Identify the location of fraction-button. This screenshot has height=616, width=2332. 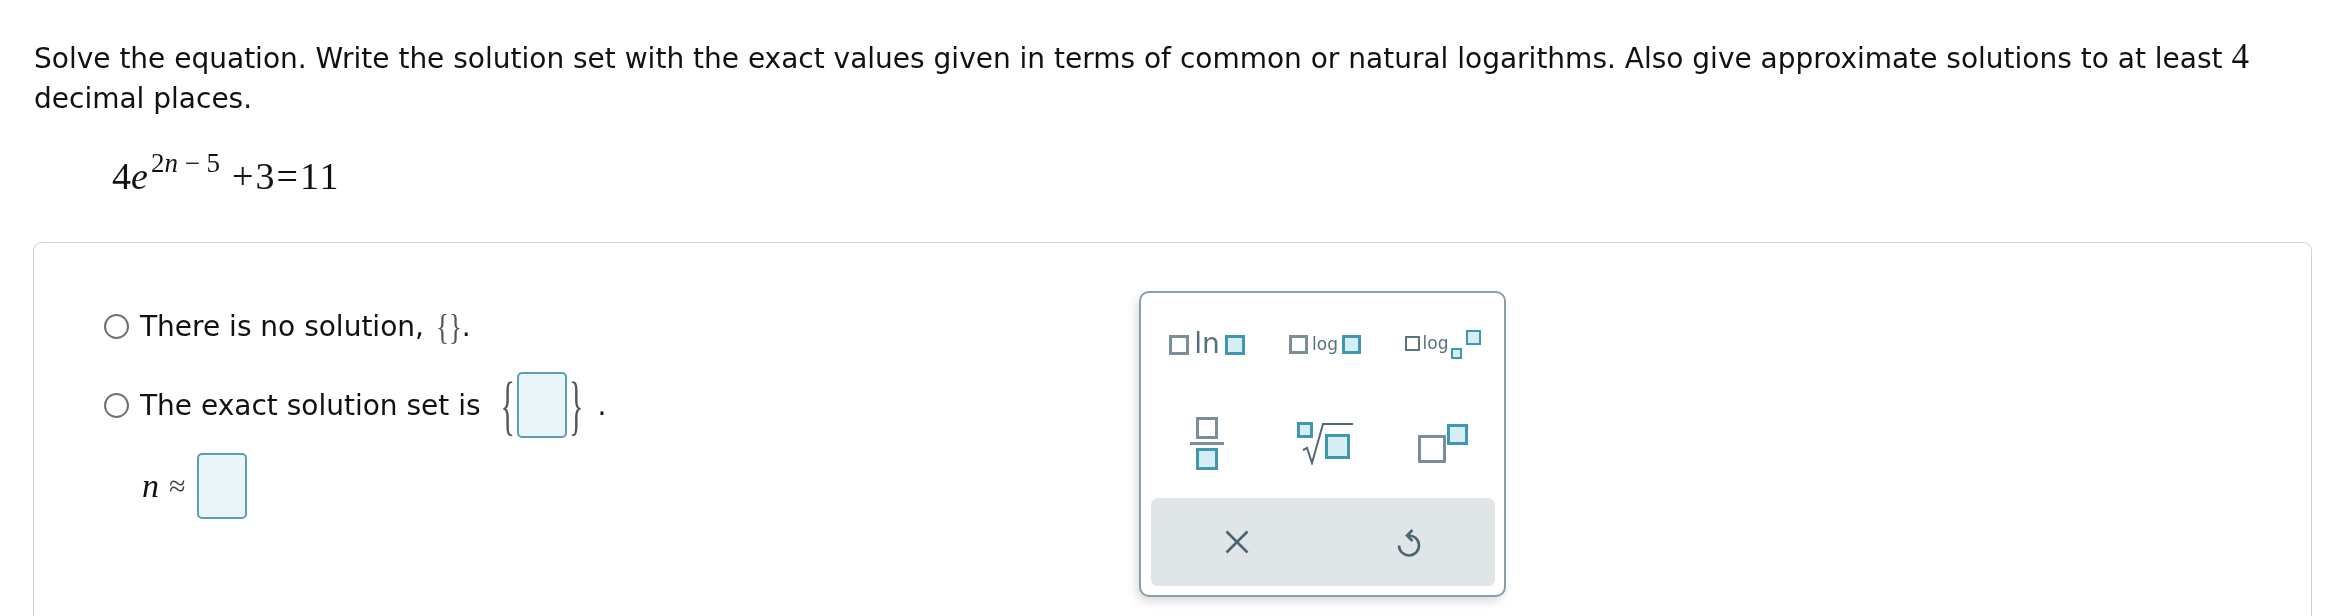
(1207, 443).